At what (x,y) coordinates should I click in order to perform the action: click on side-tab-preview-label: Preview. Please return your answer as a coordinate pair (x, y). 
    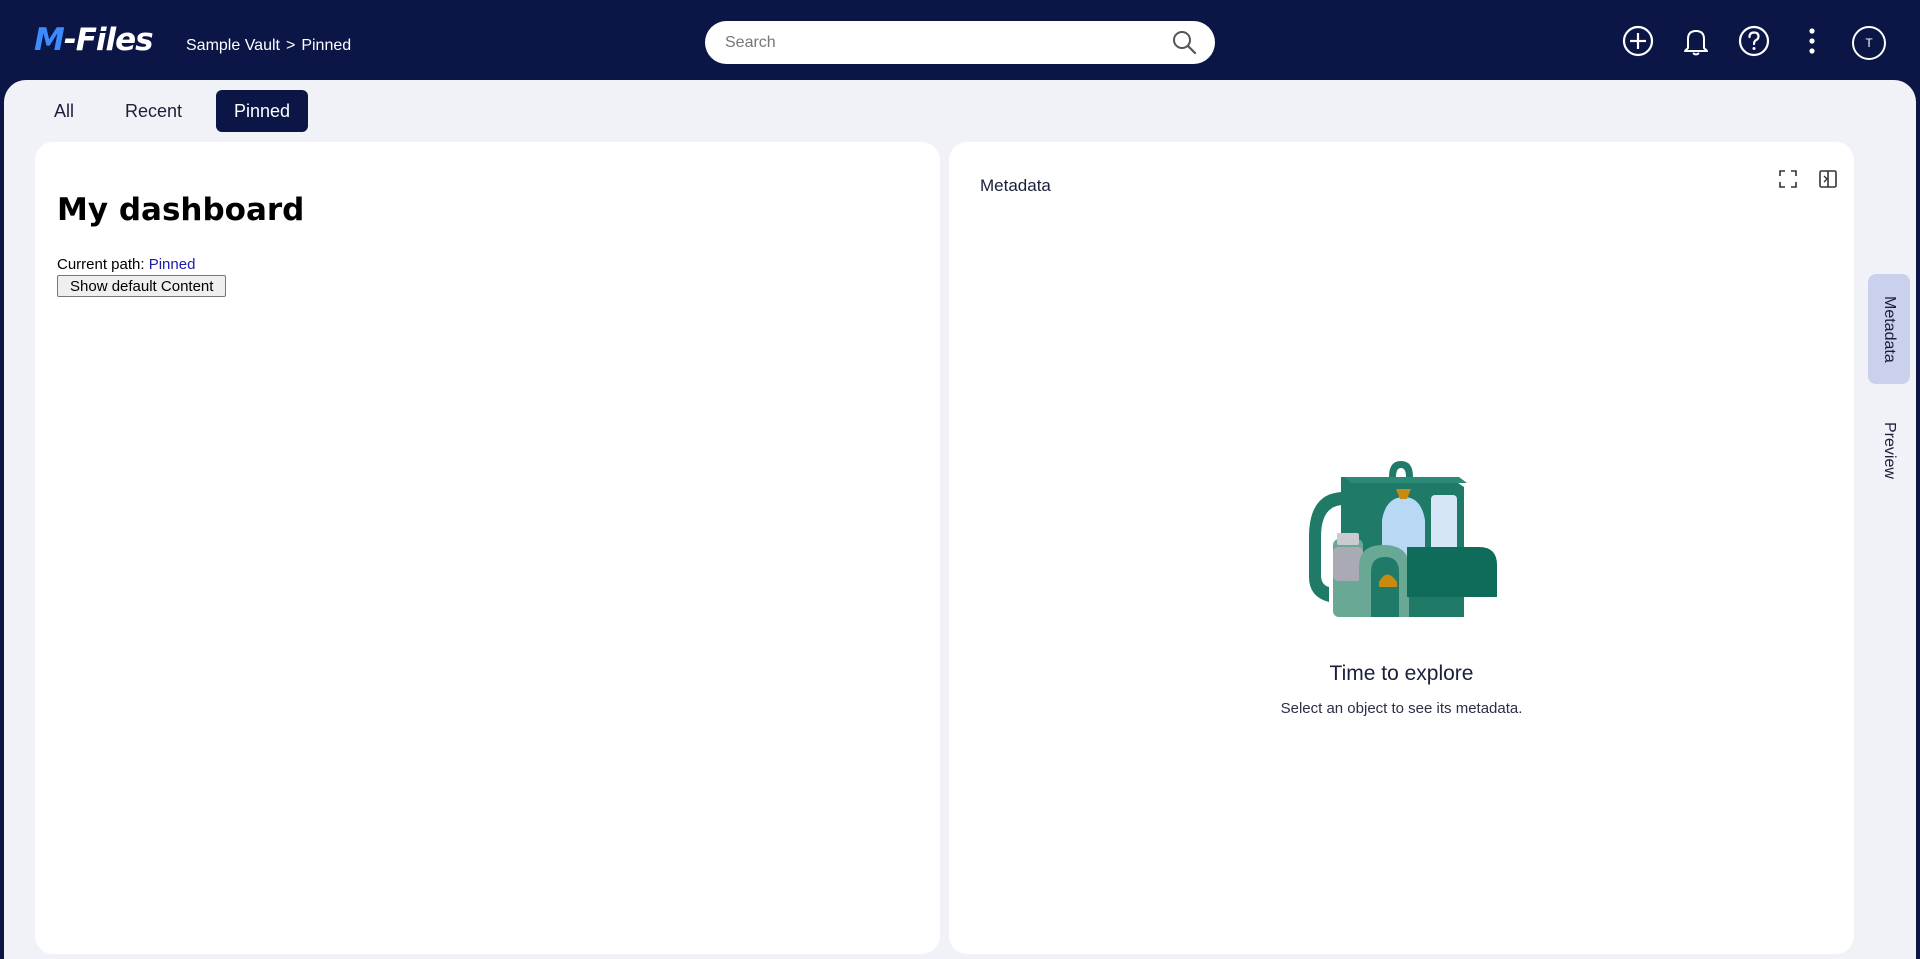
    Looking at the image, I should click on (1889, 450).